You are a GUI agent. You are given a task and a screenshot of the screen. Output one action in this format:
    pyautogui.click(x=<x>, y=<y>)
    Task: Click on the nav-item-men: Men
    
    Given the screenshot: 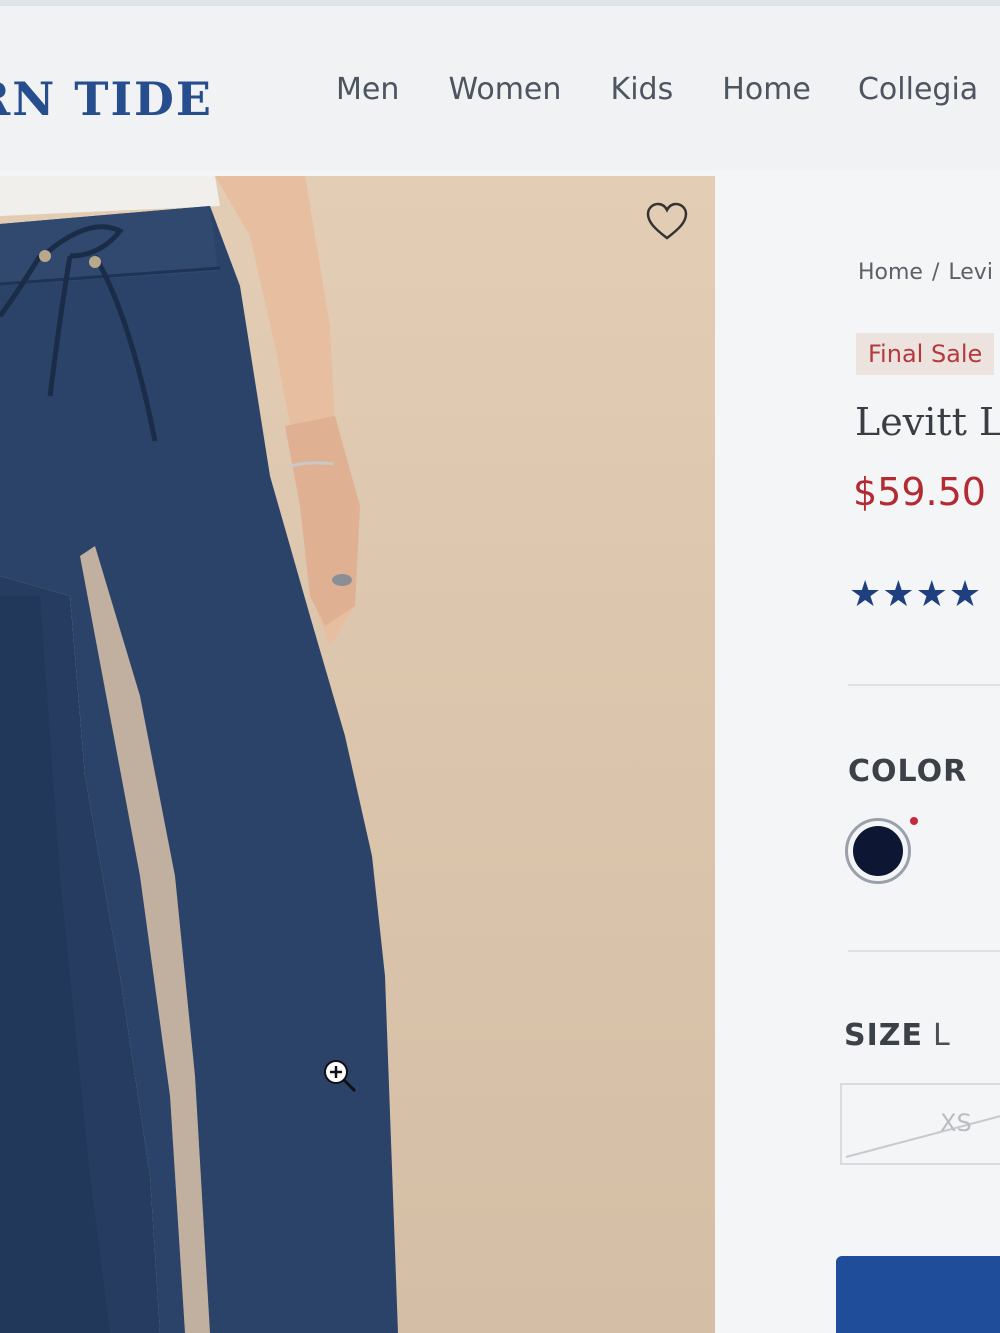 What is the action you would take?
    pyautogui.click(x=367, y=89)
    